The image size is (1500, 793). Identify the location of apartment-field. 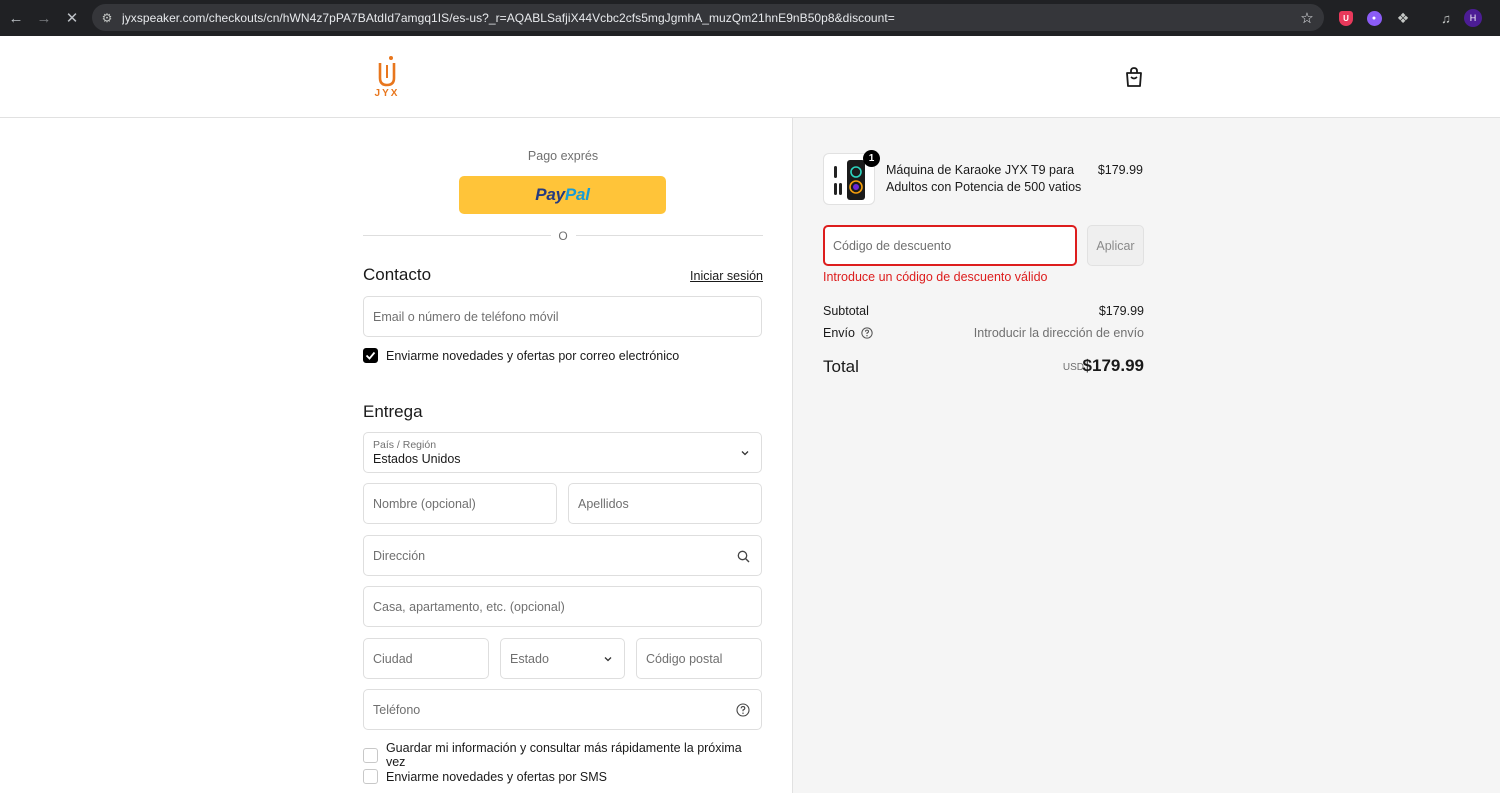
(562, 606).